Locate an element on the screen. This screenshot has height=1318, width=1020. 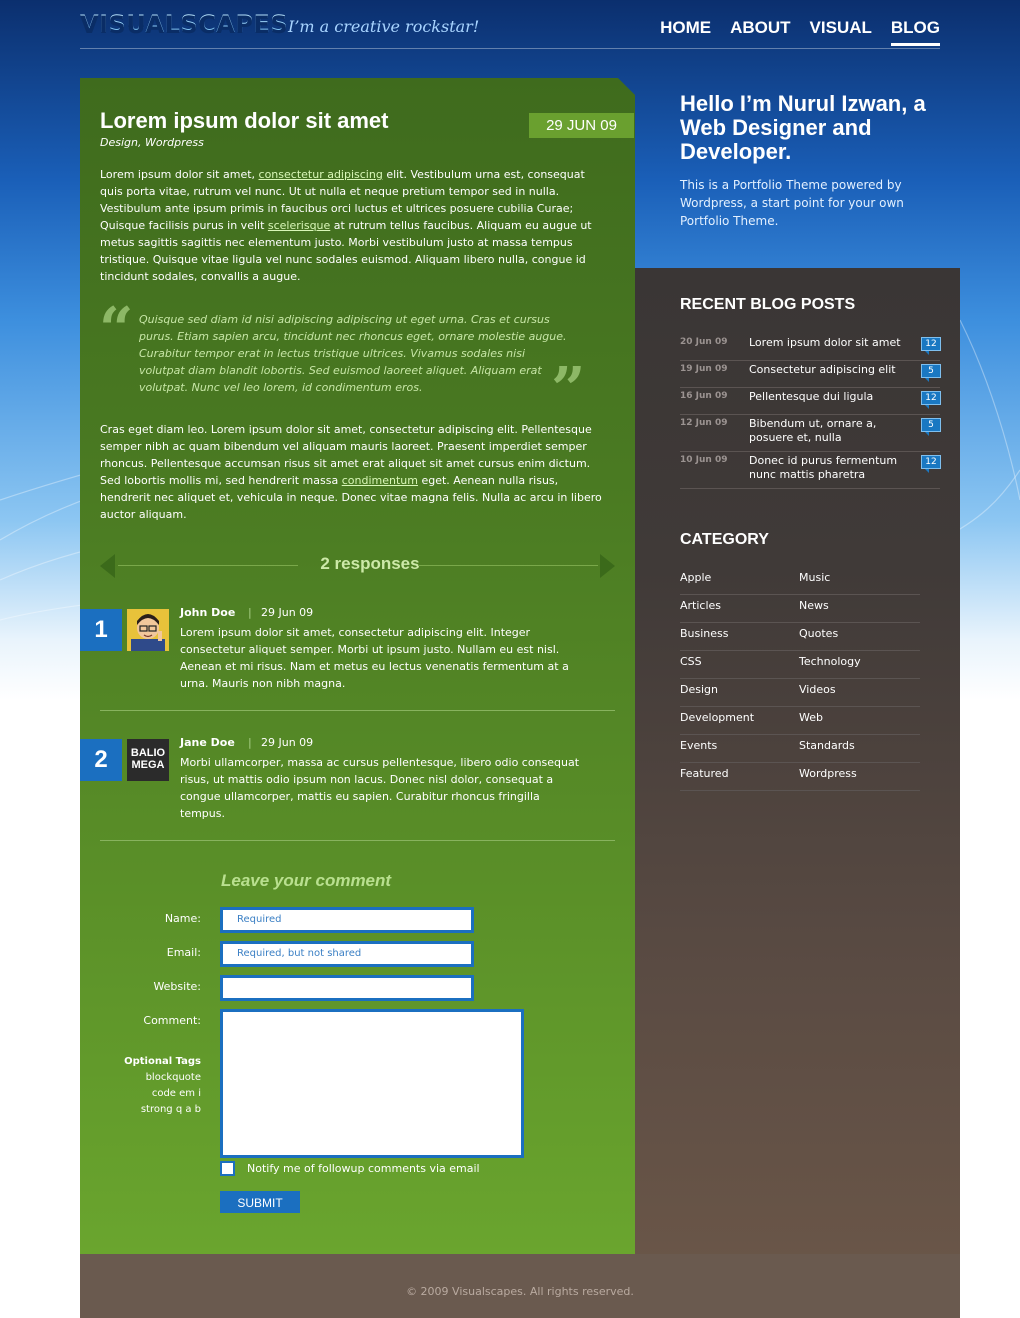
email-field is located at coordinates (347, 954).